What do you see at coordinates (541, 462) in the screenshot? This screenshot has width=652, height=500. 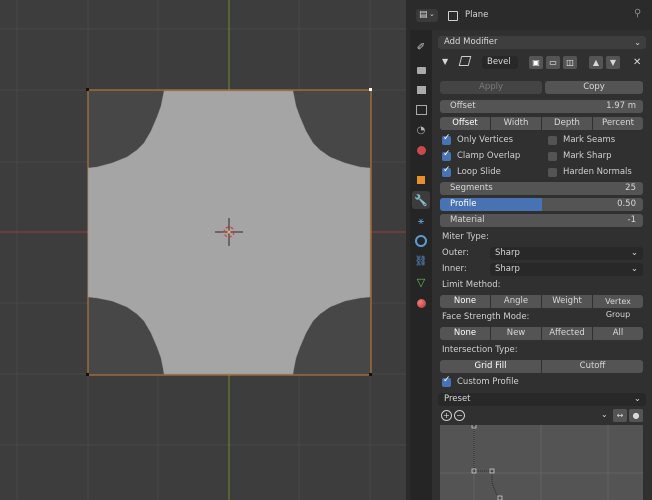 I see `profile-curve-widget` at bounding box center [541, 462].